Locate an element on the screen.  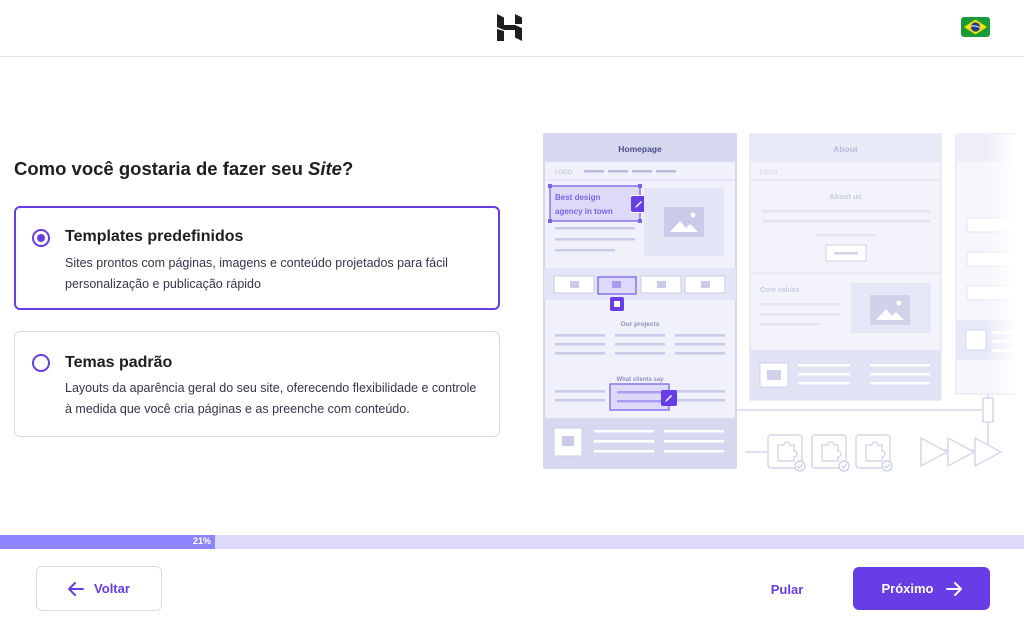
option-title: Temas padrão is located at coordinates (119, 362).